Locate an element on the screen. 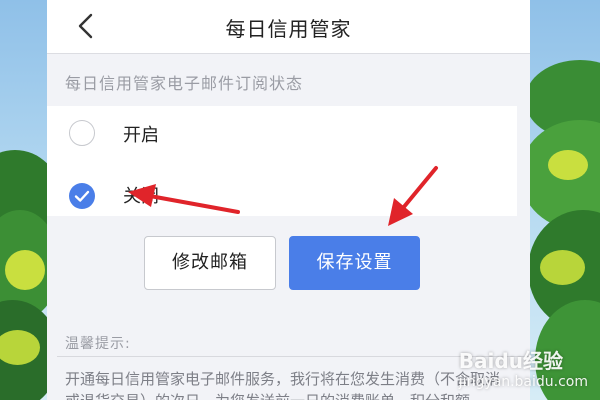  page-title: 每日信用管家 is located at coordinates (288, 29).